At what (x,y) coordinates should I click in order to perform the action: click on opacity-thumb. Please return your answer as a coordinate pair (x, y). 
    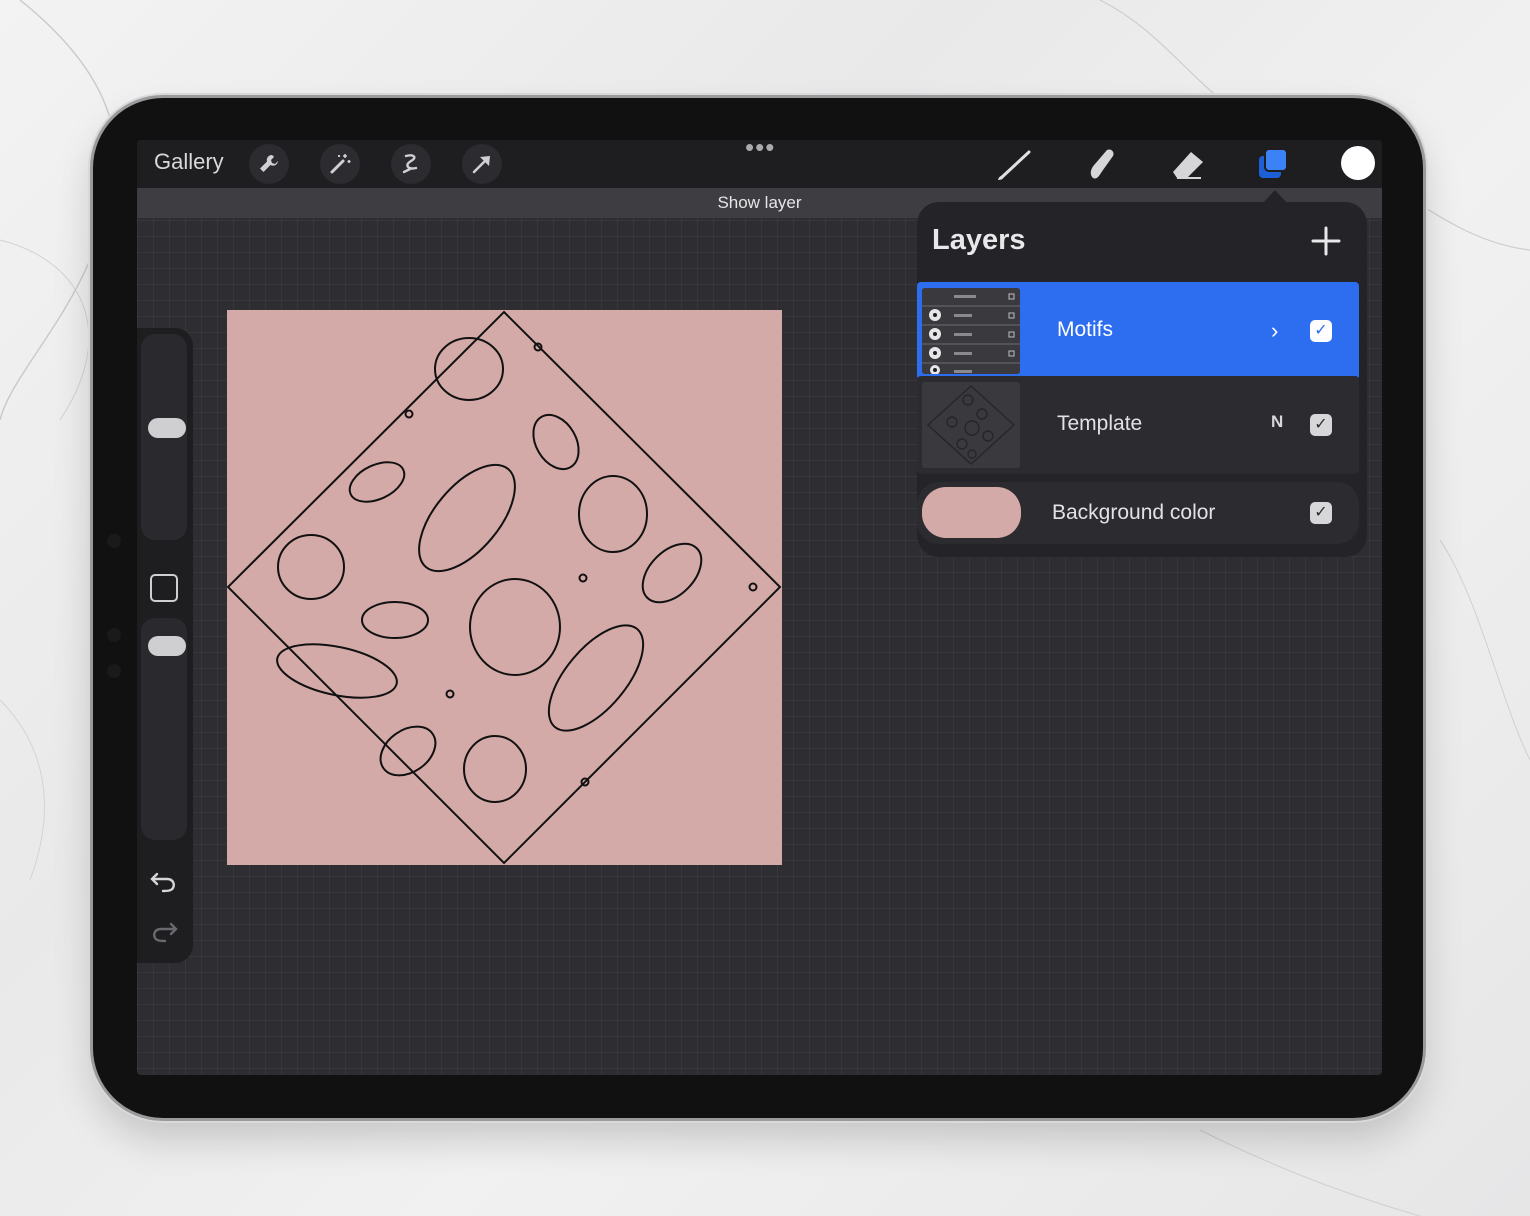
    Looking at the image, I should click on (167, 646).